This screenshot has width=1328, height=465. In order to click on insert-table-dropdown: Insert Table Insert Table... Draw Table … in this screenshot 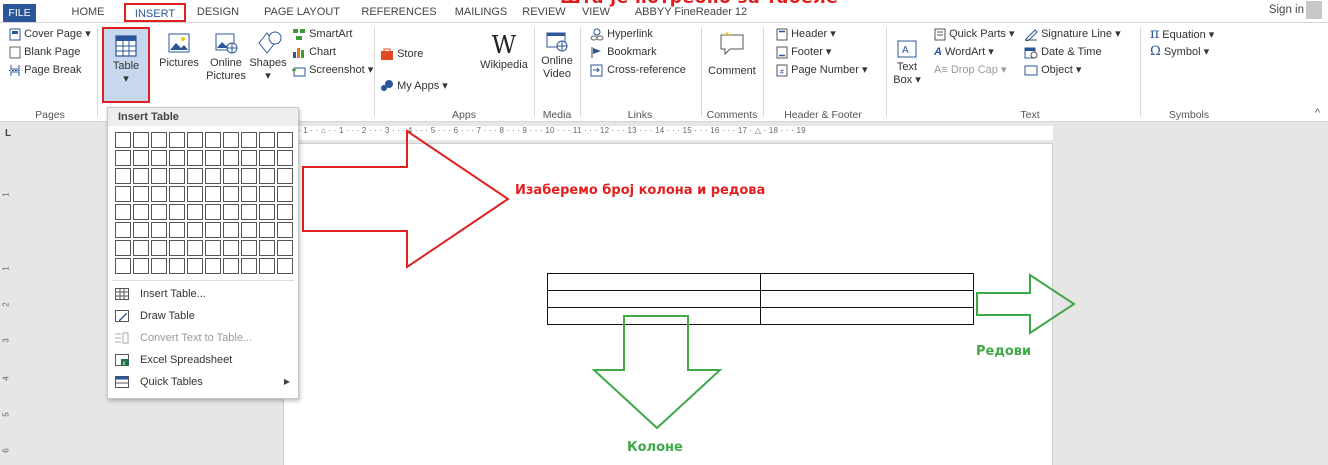, I will do `click(203, 253)`.